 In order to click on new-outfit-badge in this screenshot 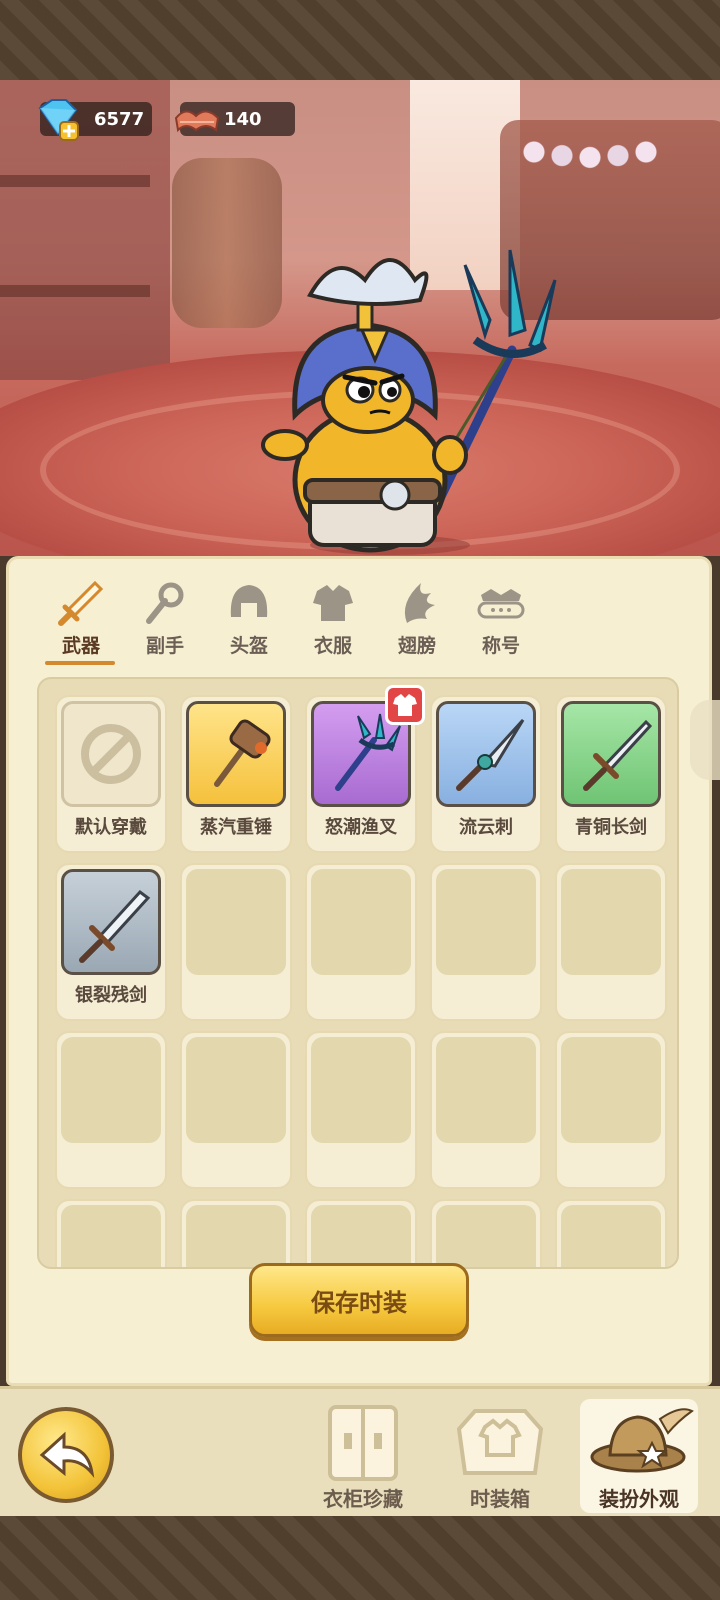, I will do `click(405, 705)`.